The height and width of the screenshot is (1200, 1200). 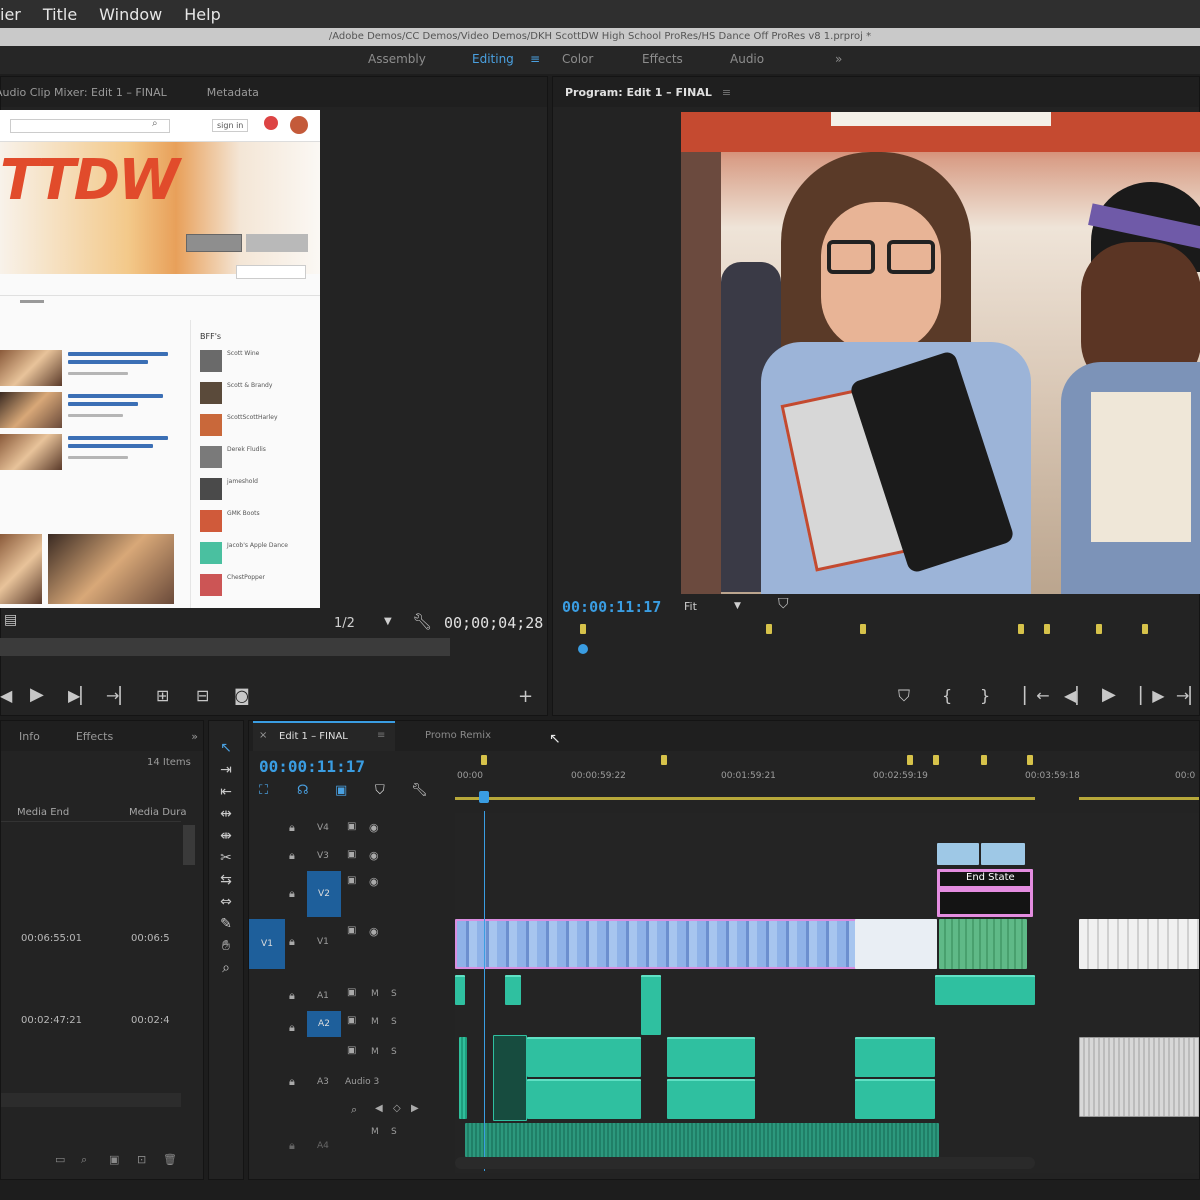 I want to click on search-icon: ⌕, so click(x=84, y=1160).